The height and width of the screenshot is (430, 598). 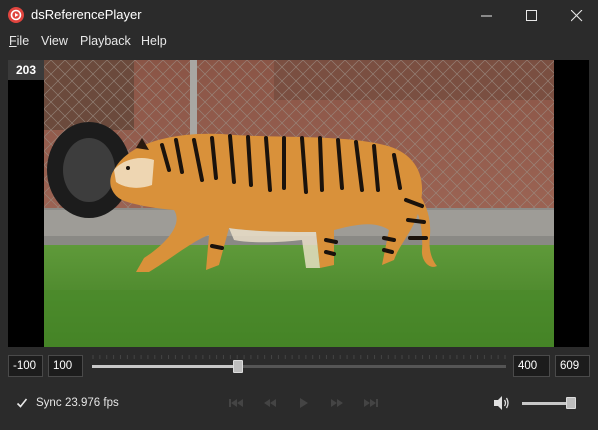 I want to click on frame-counter: 203, so click(x=26, y=70).